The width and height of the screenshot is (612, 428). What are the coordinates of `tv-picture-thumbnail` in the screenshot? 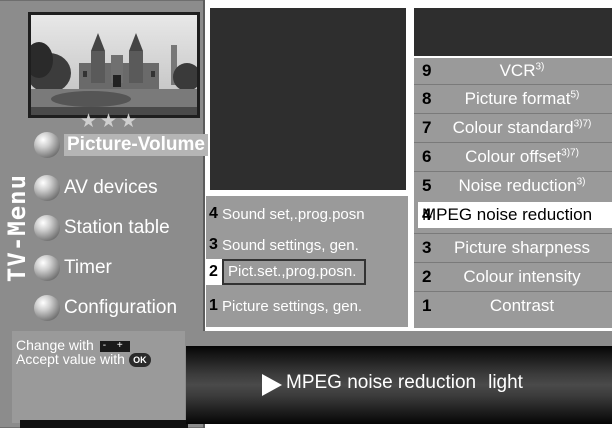 It's located at (114, 65).